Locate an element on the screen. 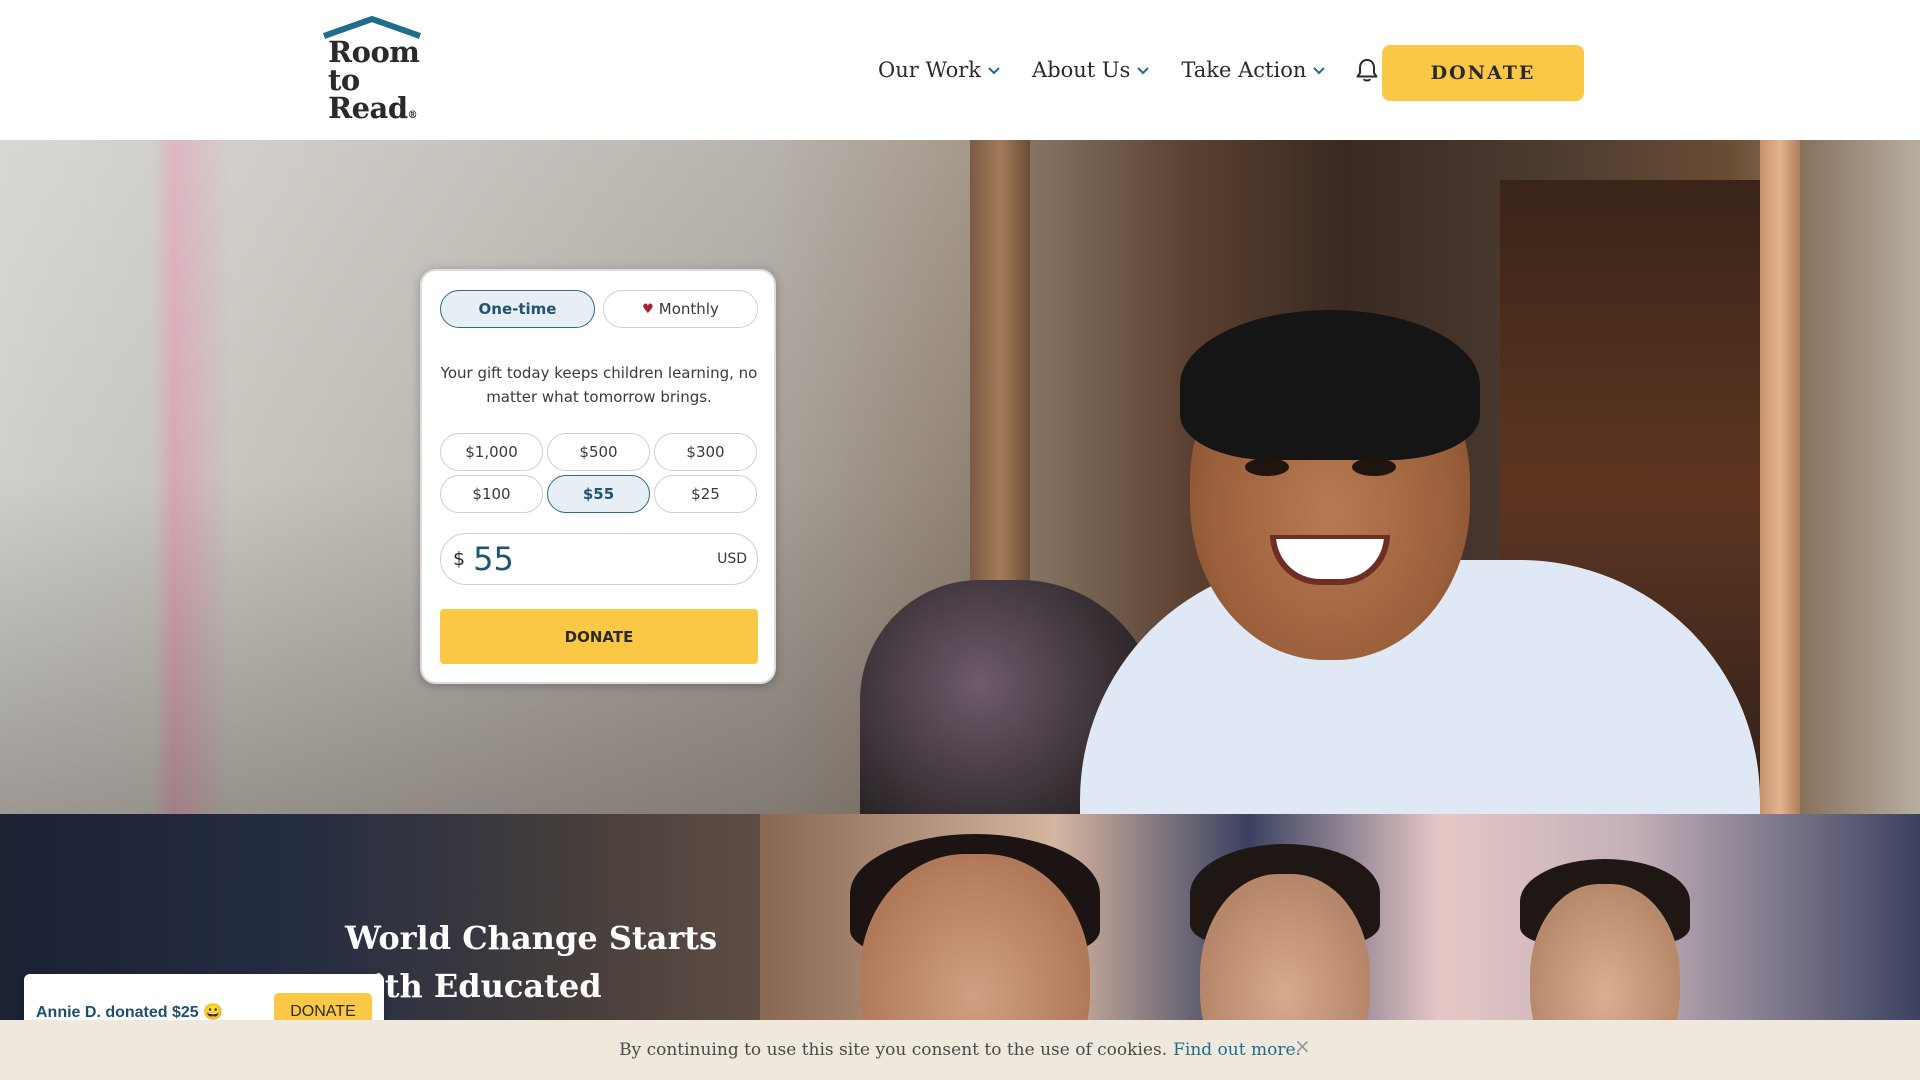 The width and height of the screenshot is (1920, 1080). currency-code: USD is located at coordinates (732, 559).